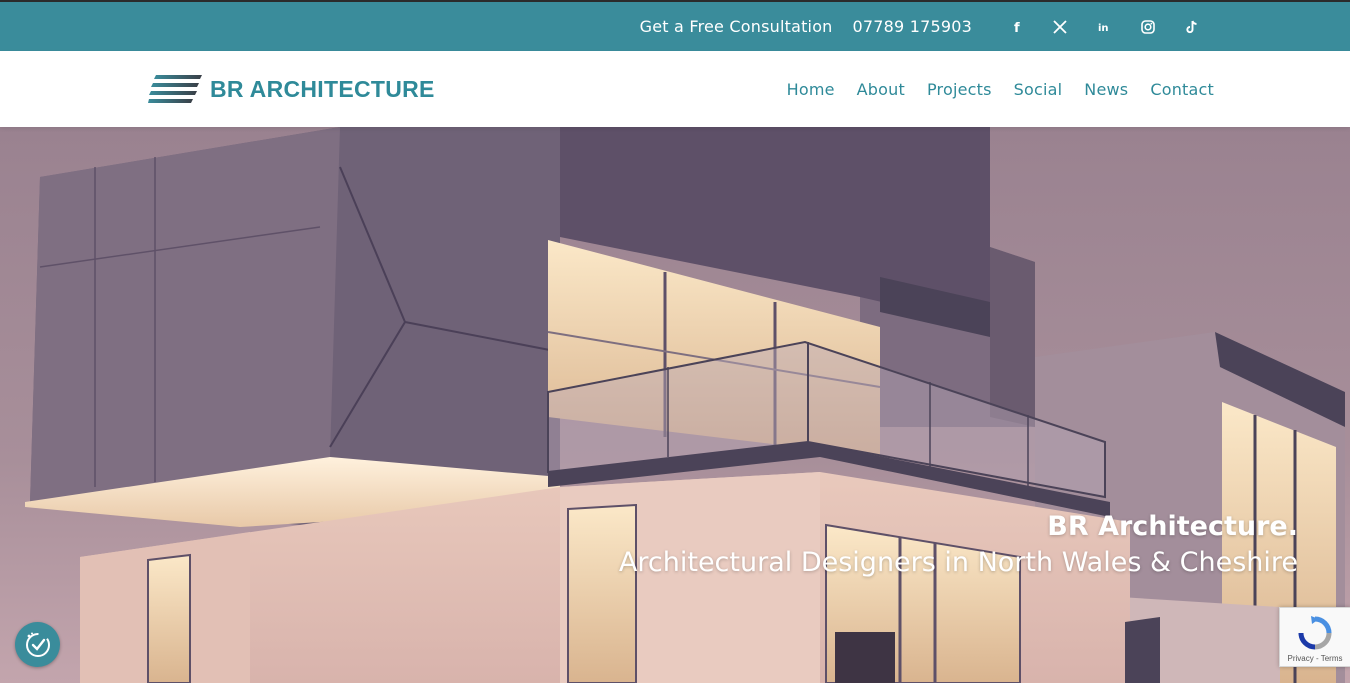 This screenshot has height=683, width=1350. I want to click on terms-link: Terms, so click(1332, 658).